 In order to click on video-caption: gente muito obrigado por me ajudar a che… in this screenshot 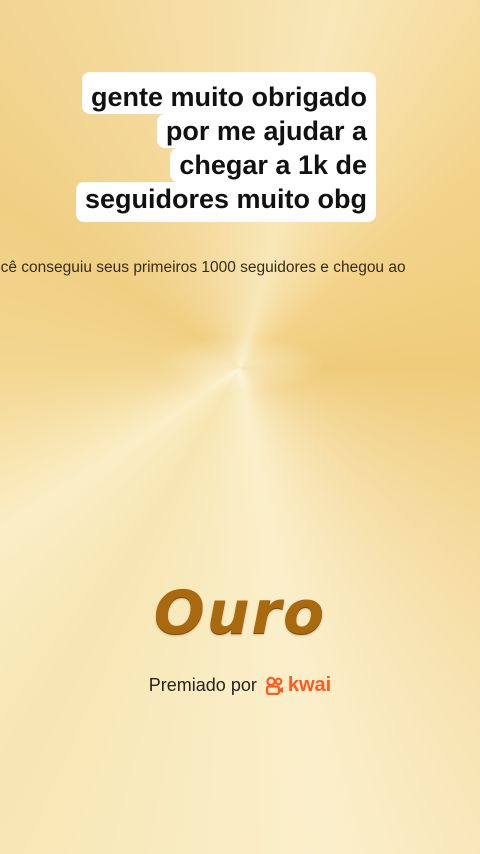, I will do `click(225, 147)`.